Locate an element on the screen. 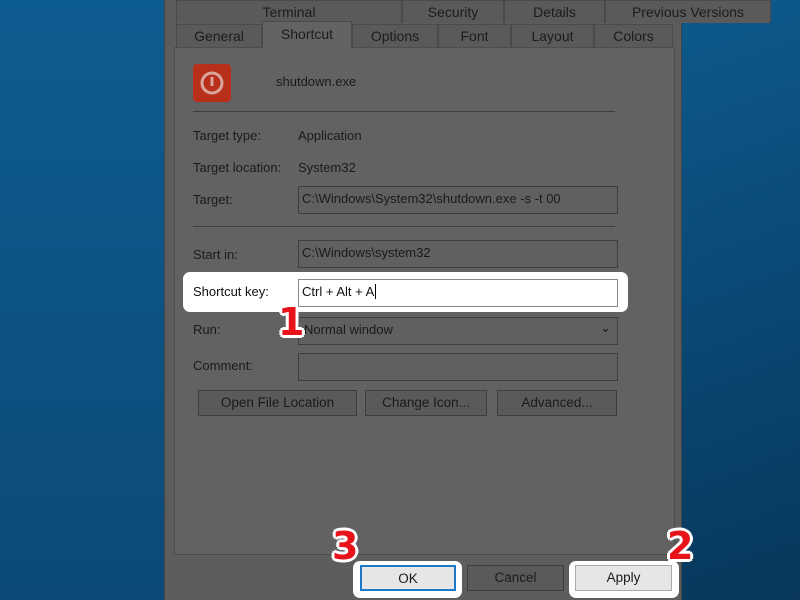 Image resolution: width=800 pixels, height=600 pixels. file-name: shutdown.exe is located at coordinates (316, 81).